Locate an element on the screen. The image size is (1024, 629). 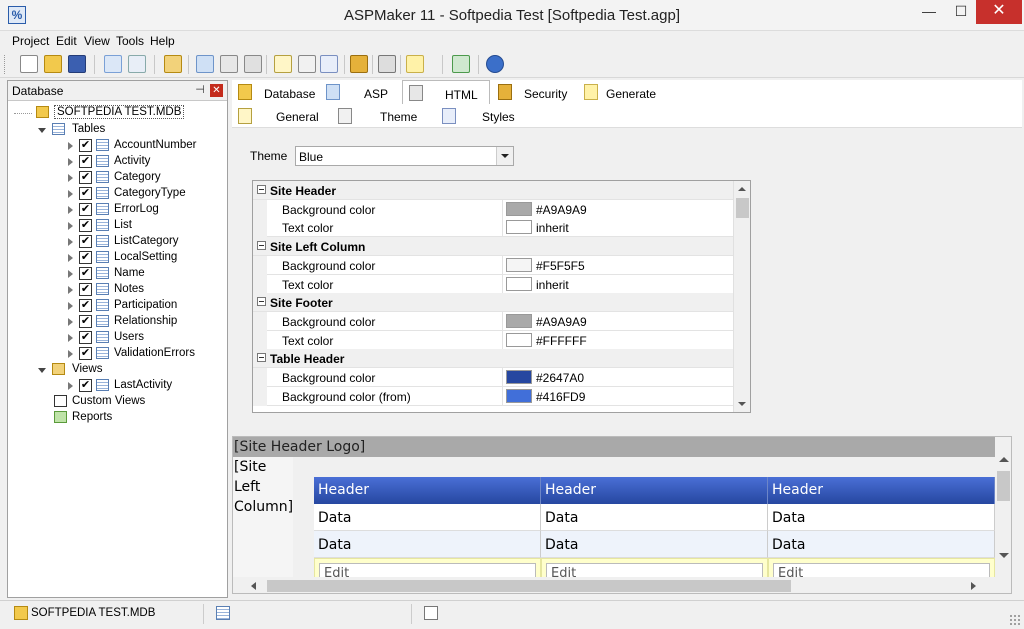
tree-item-table: ✔ Category is located at coordinates (110, 178).